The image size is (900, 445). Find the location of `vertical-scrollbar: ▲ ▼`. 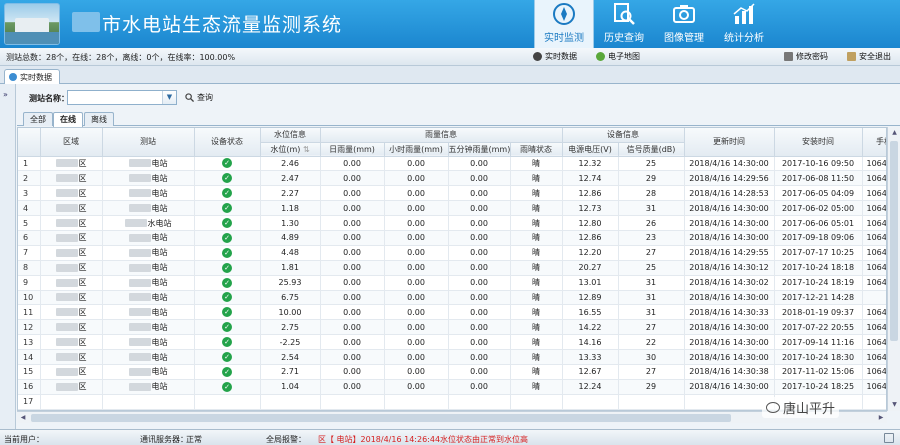

vertical-scrollbar: ▲ ▼ is located at coordinates (893, 269).